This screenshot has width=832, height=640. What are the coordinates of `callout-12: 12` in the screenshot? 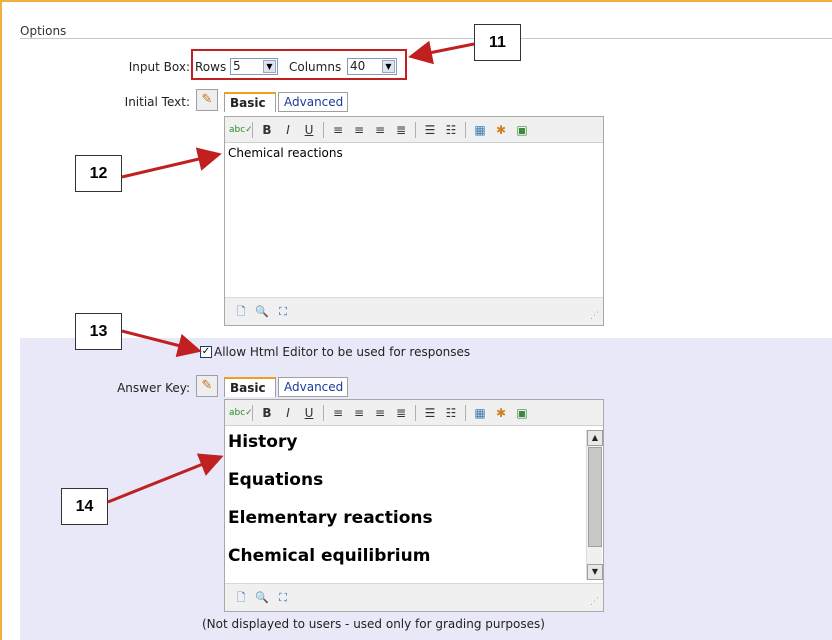 It's located at (98, 173).